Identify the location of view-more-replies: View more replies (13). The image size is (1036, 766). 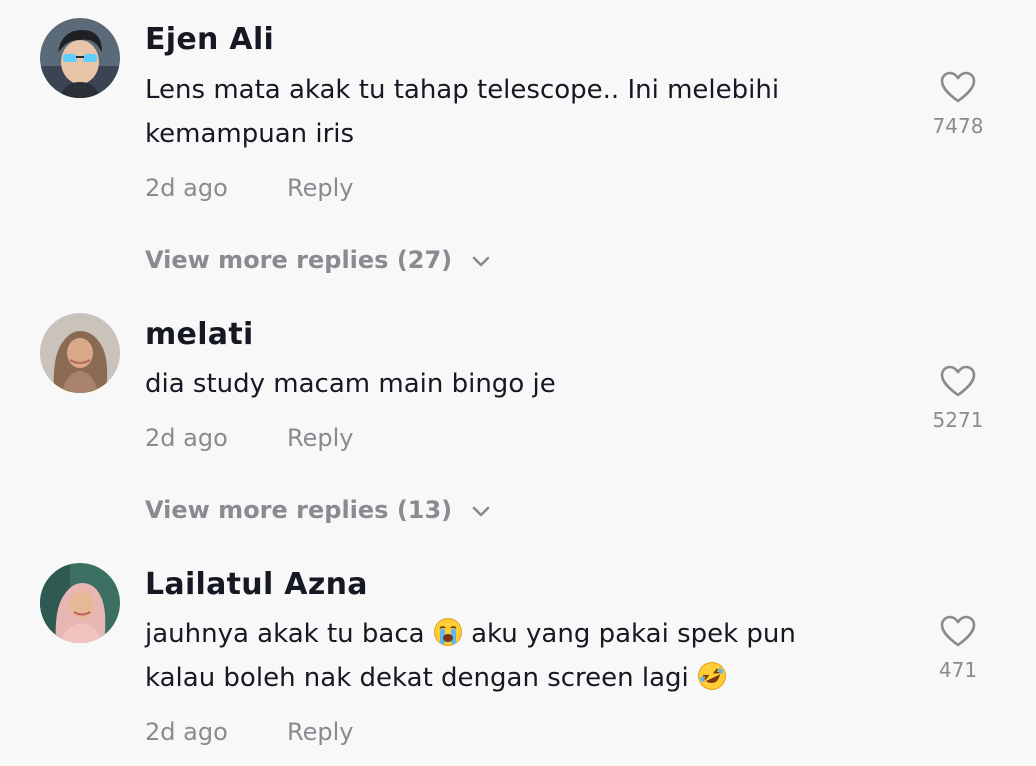
(318, 510).